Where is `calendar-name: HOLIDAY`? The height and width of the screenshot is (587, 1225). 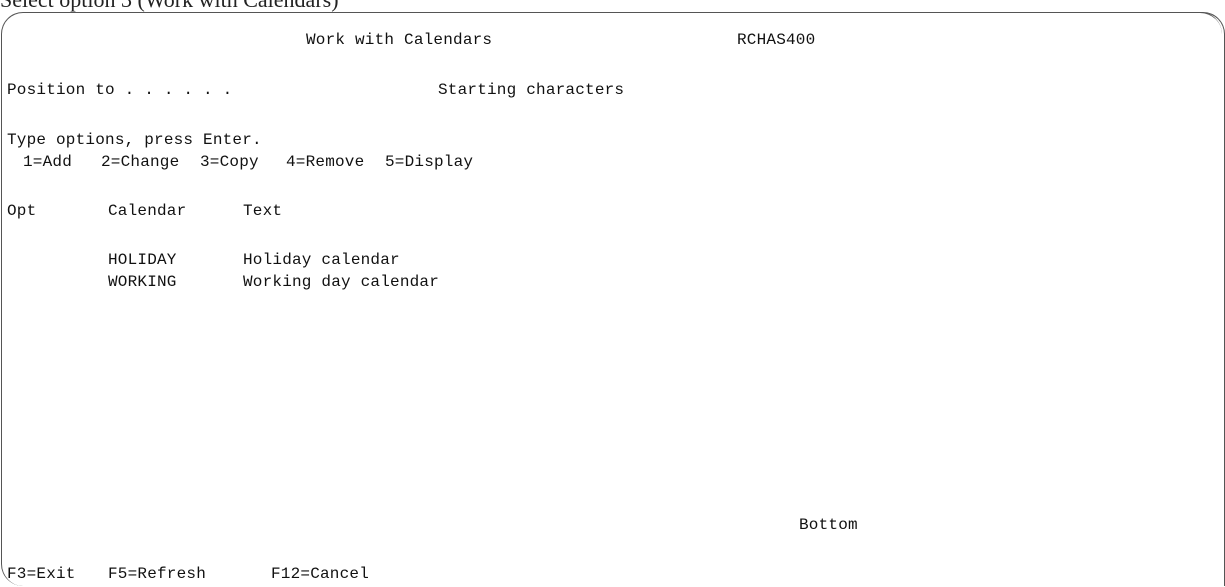
calendar-name: HOLIDAY is located at coordinates (142, 260).